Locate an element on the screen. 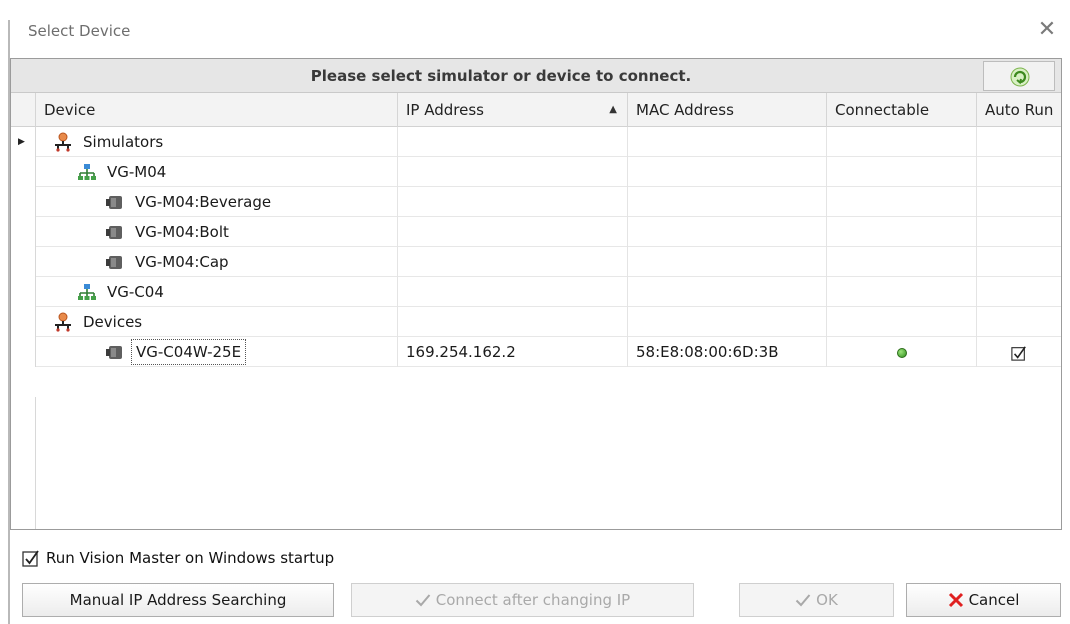 The height and width of the screenshot is (624, 1070). table-row-devices: Devices is located at coordinates (536, 322).